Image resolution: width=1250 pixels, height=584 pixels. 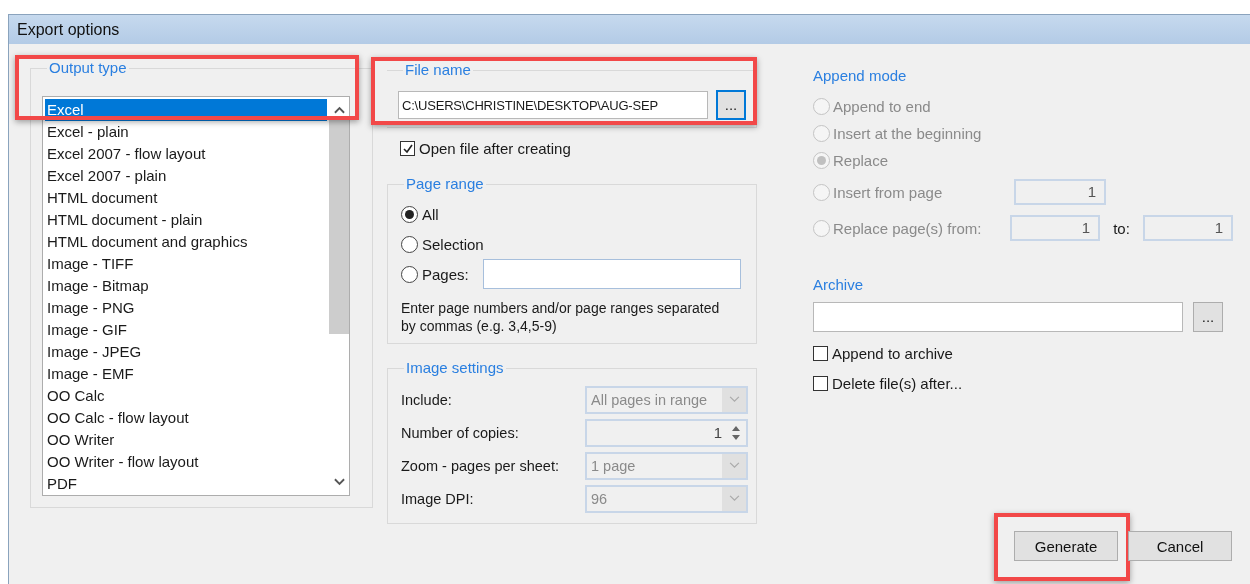 I want to click on chevron-up-icon, so click(x=339, y=110).